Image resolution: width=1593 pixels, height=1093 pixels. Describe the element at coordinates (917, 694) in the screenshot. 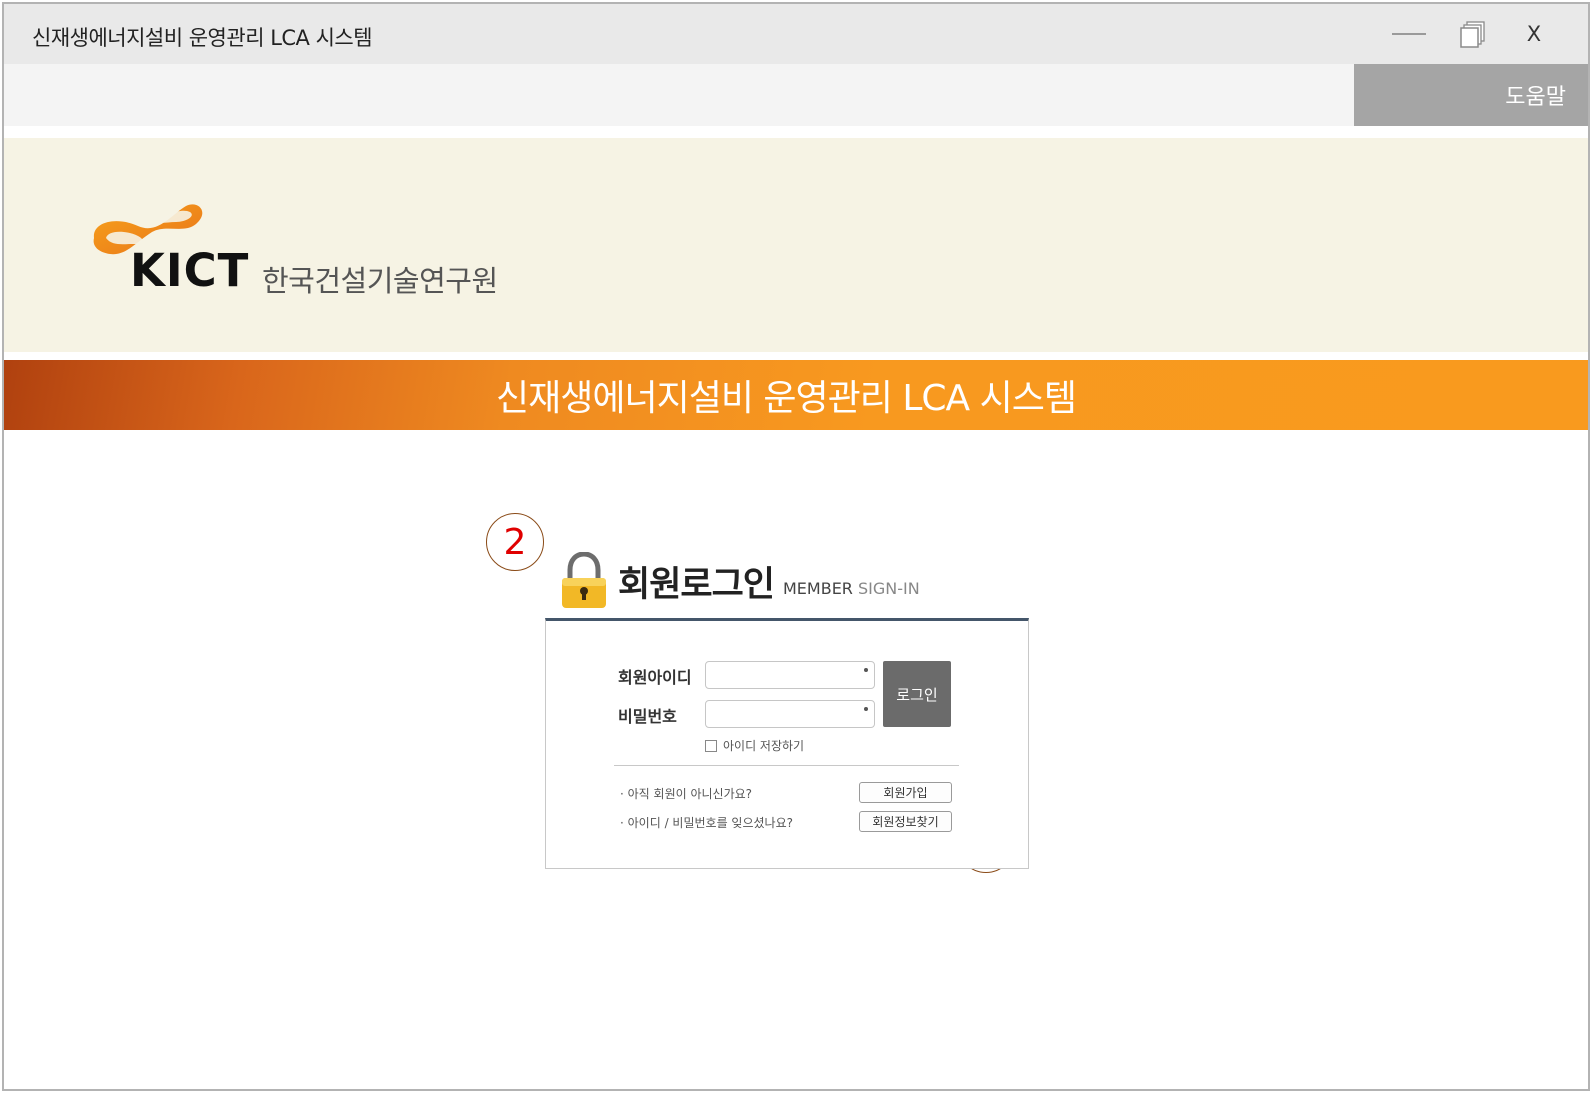

I see `login-button: 로그인` at that location.